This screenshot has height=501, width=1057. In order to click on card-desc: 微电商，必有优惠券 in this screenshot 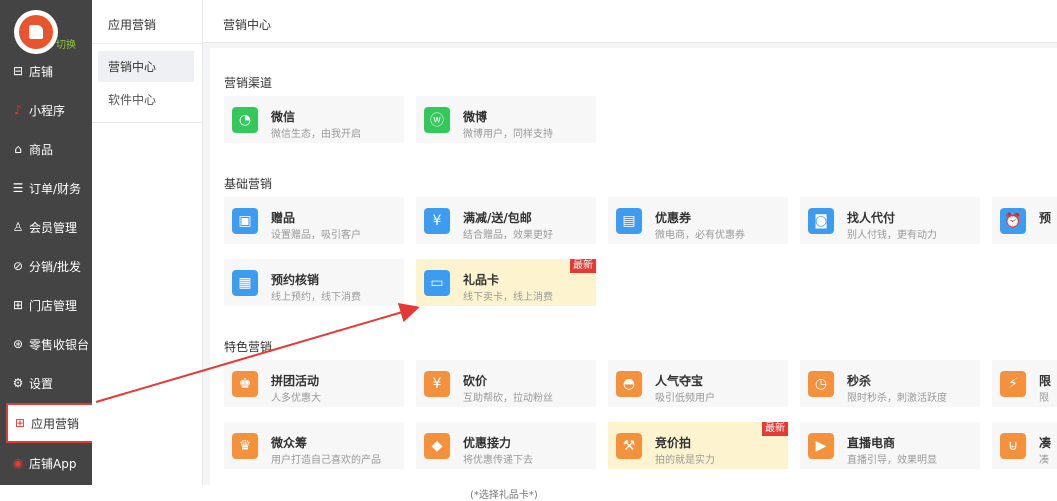, I will do `click(700, 235)`.